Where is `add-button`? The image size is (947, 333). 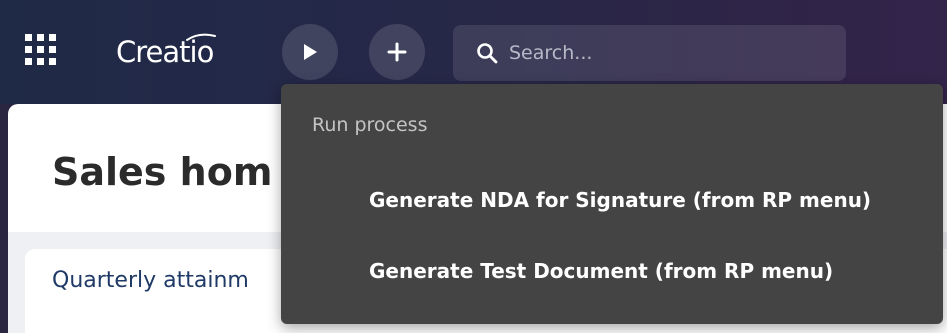
add-button is located at coordinates (397, 52).